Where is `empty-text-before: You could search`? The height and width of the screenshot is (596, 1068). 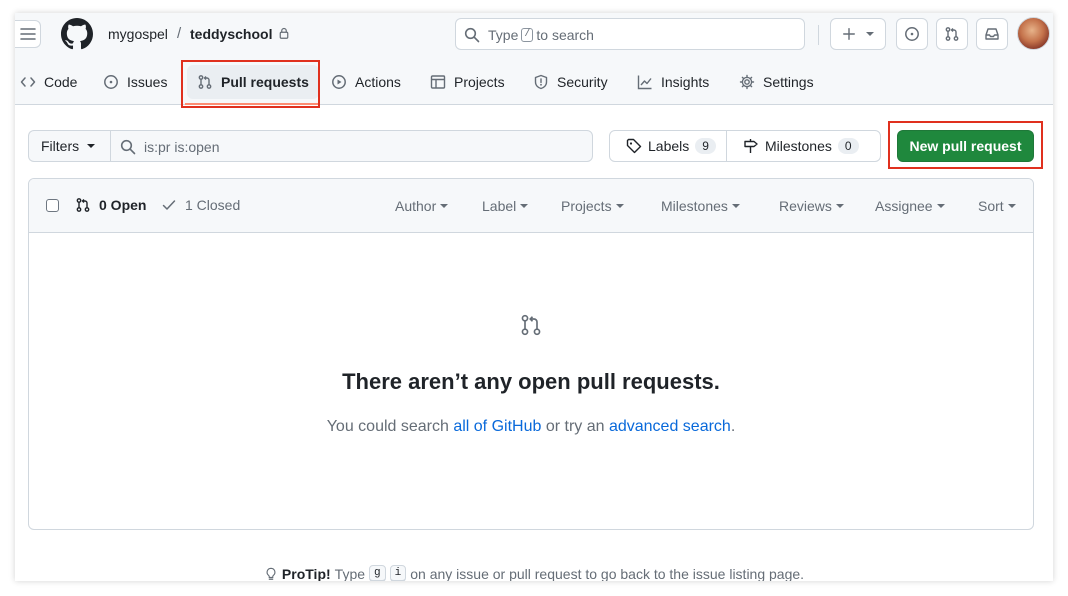
empty-text-before: You could search is located at coordinates (390, 426).